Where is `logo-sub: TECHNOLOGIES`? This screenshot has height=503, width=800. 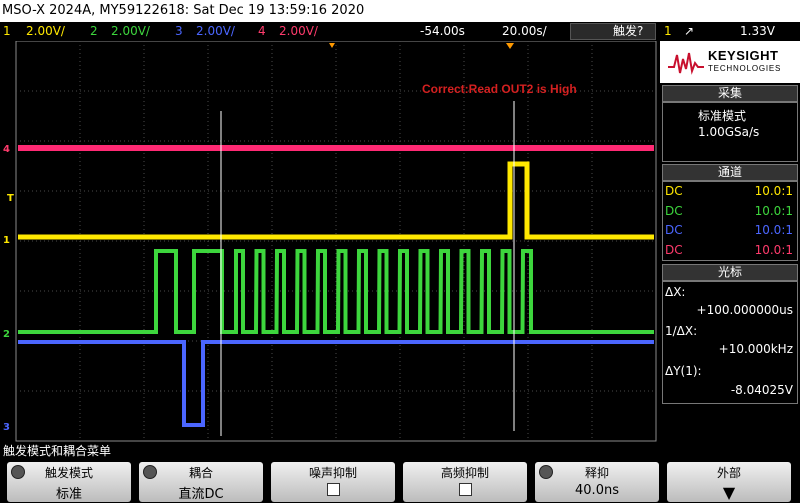 logo-sub: TECHNOLOGIES is located at coordinates (745, 68).